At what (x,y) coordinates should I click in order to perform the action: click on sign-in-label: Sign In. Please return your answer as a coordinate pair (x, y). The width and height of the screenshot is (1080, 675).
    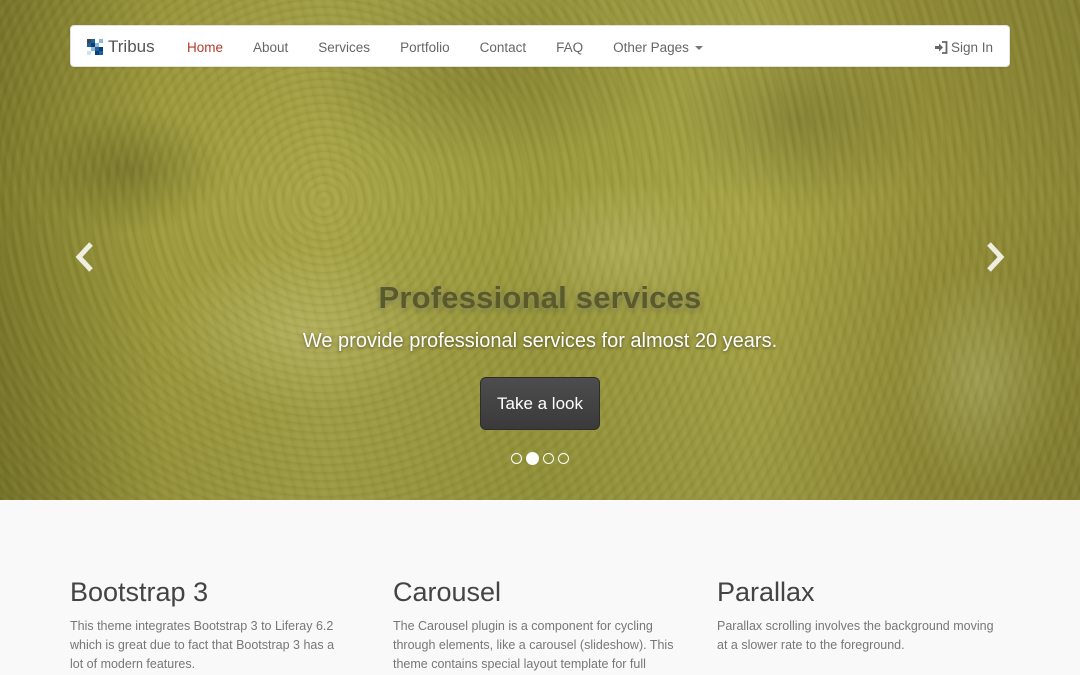
    Looking at the image, I should click on (971, 47).